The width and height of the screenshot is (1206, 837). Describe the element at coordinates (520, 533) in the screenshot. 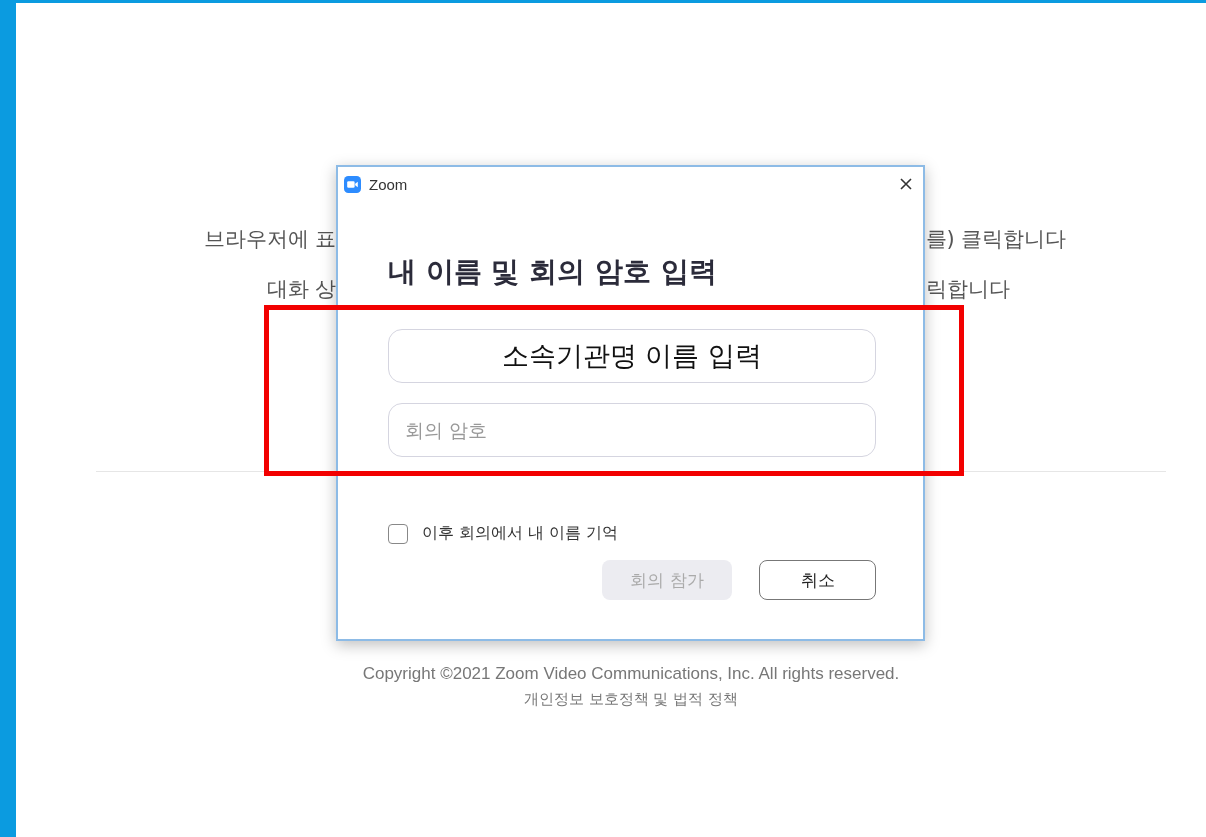

I see `checkbox-label: 이후 회의에서 내 이름 기억` at that location.